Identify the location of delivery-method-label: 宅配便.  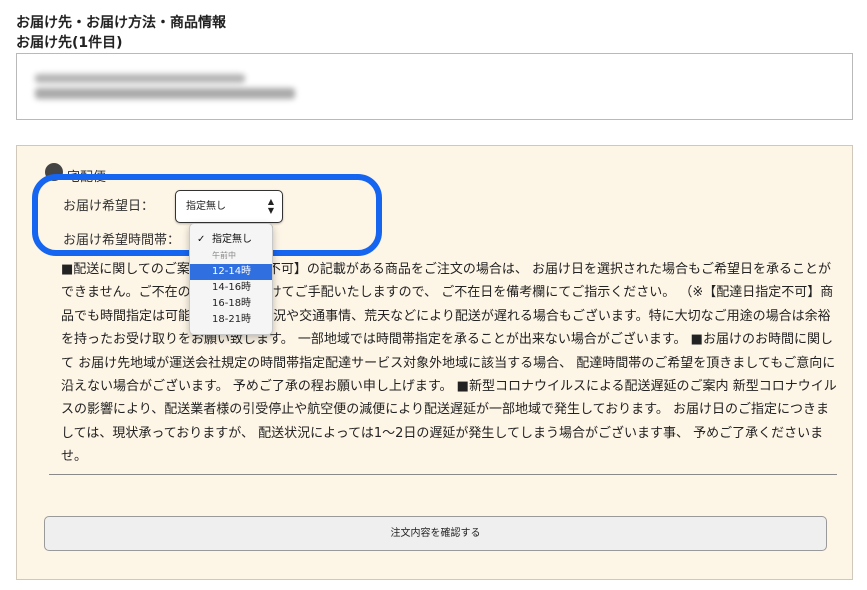
(87, 177).